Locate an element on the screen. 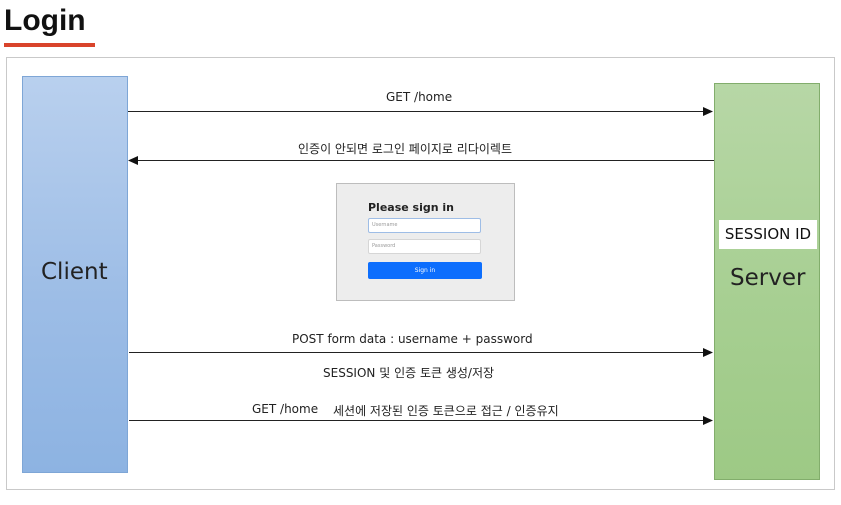  arrow-redirect is located at coordinates (421, 160).